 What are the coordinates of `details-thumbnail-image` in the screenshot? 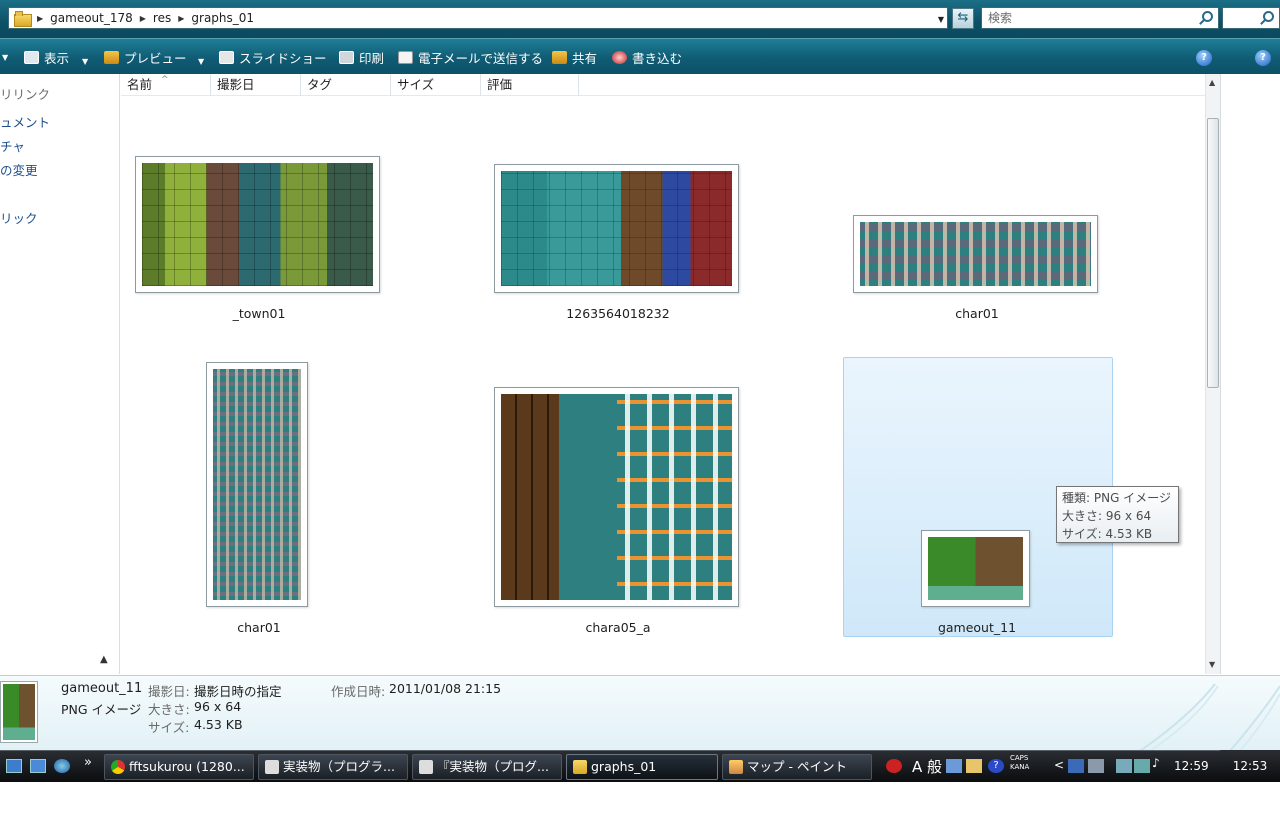 It's located at (19, 712).